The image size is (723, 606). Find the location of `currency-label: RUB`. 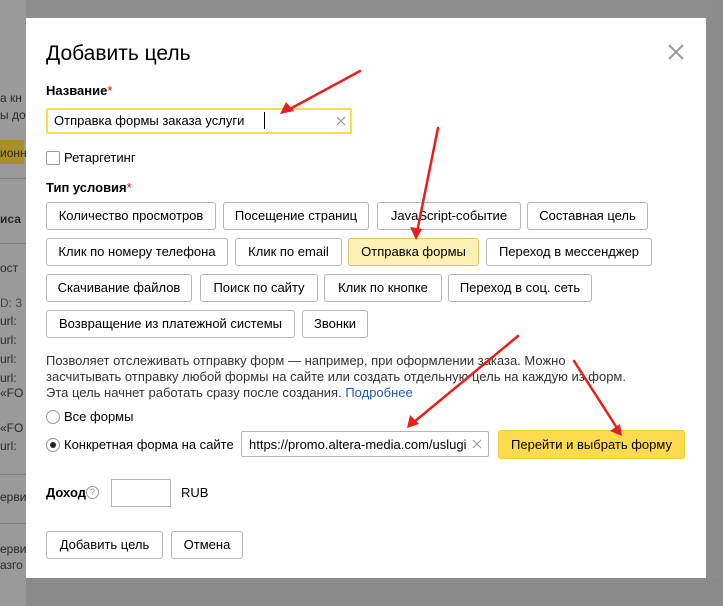

currency-label: RUB is located at coordinates (195, 492).